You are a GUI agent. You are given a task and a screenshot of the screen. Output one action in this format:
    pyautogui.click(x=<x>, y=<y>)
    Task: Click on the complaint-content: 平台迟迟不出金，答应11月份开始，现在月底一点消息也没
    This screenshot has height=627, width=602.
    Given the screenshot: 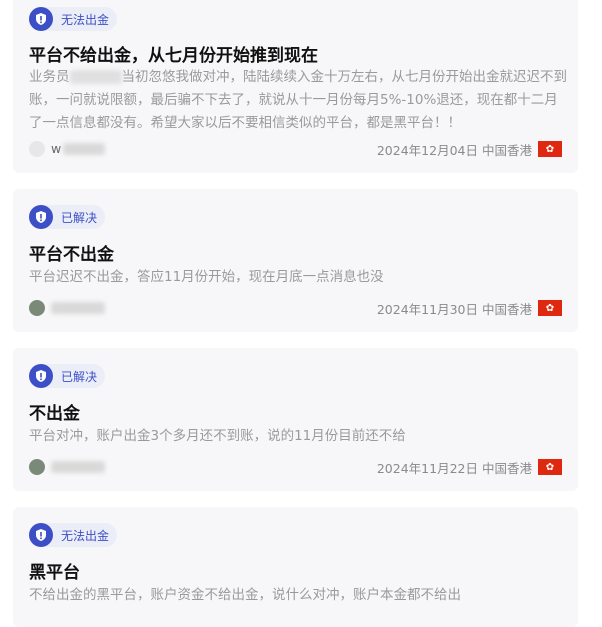 What is the action you would take?
    pyautogui.click(x=206, y=277)
    